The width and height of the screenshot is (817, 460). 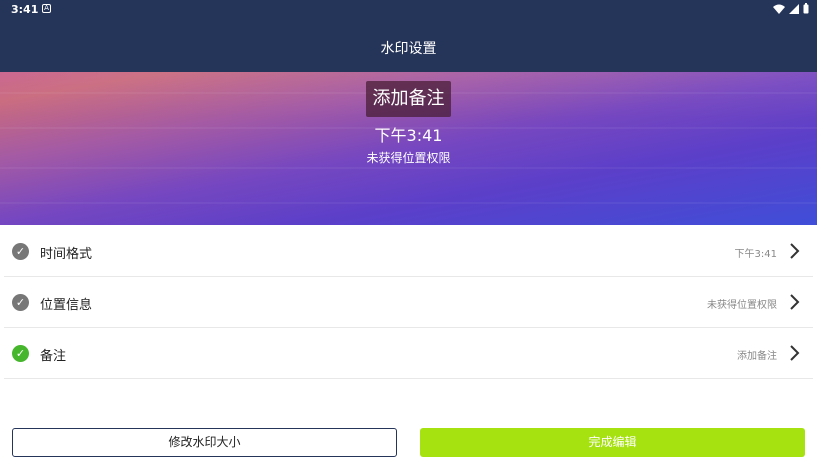 I want to click on settings-row-note: ✓ 备注 添加备注, so click(x=408, y=353).